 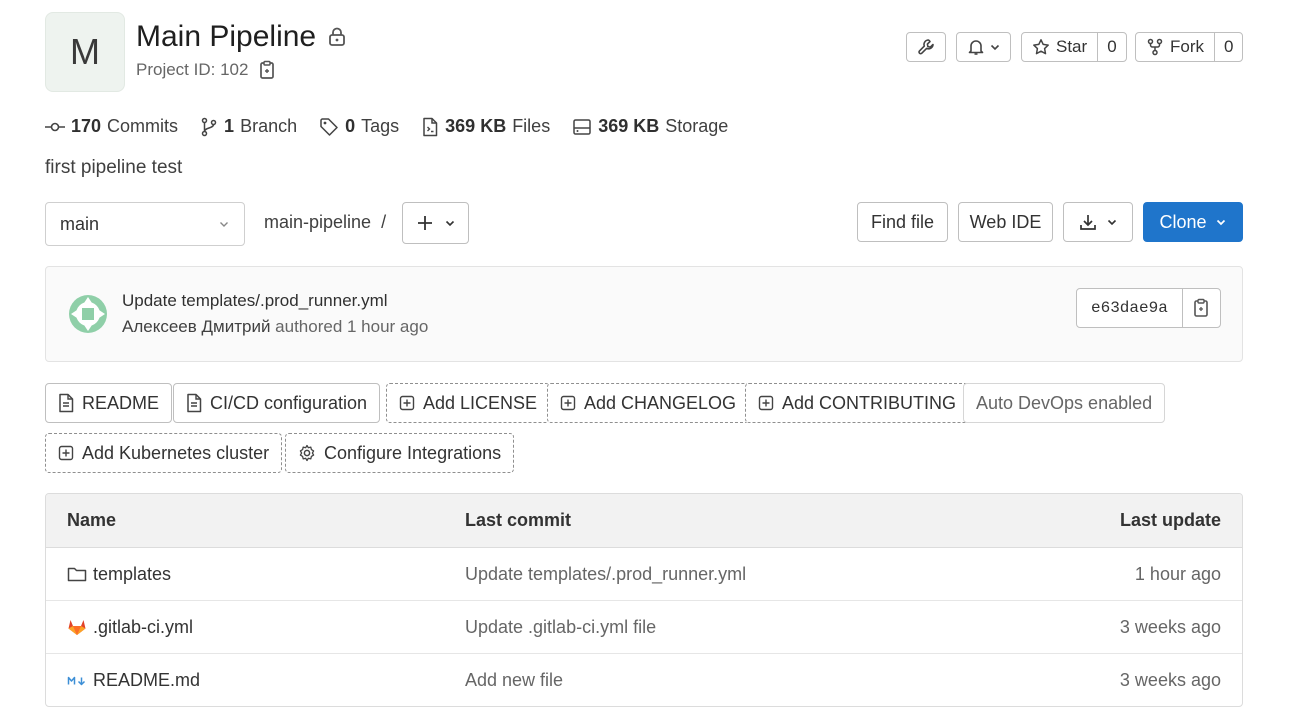 I want to click on tags-label: Tags, so click(x=380, y=126).